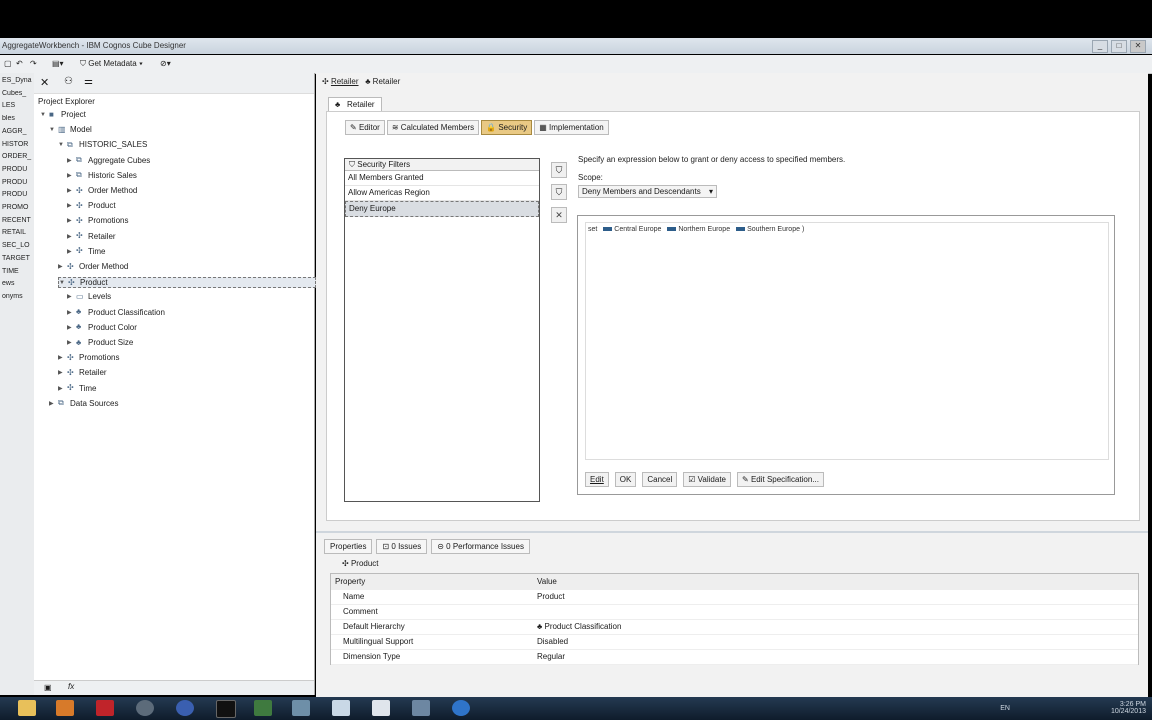 The height and width of the screenshot is (720, 1152). I want to click on cancel-button: Cancel, so click(660, 479).